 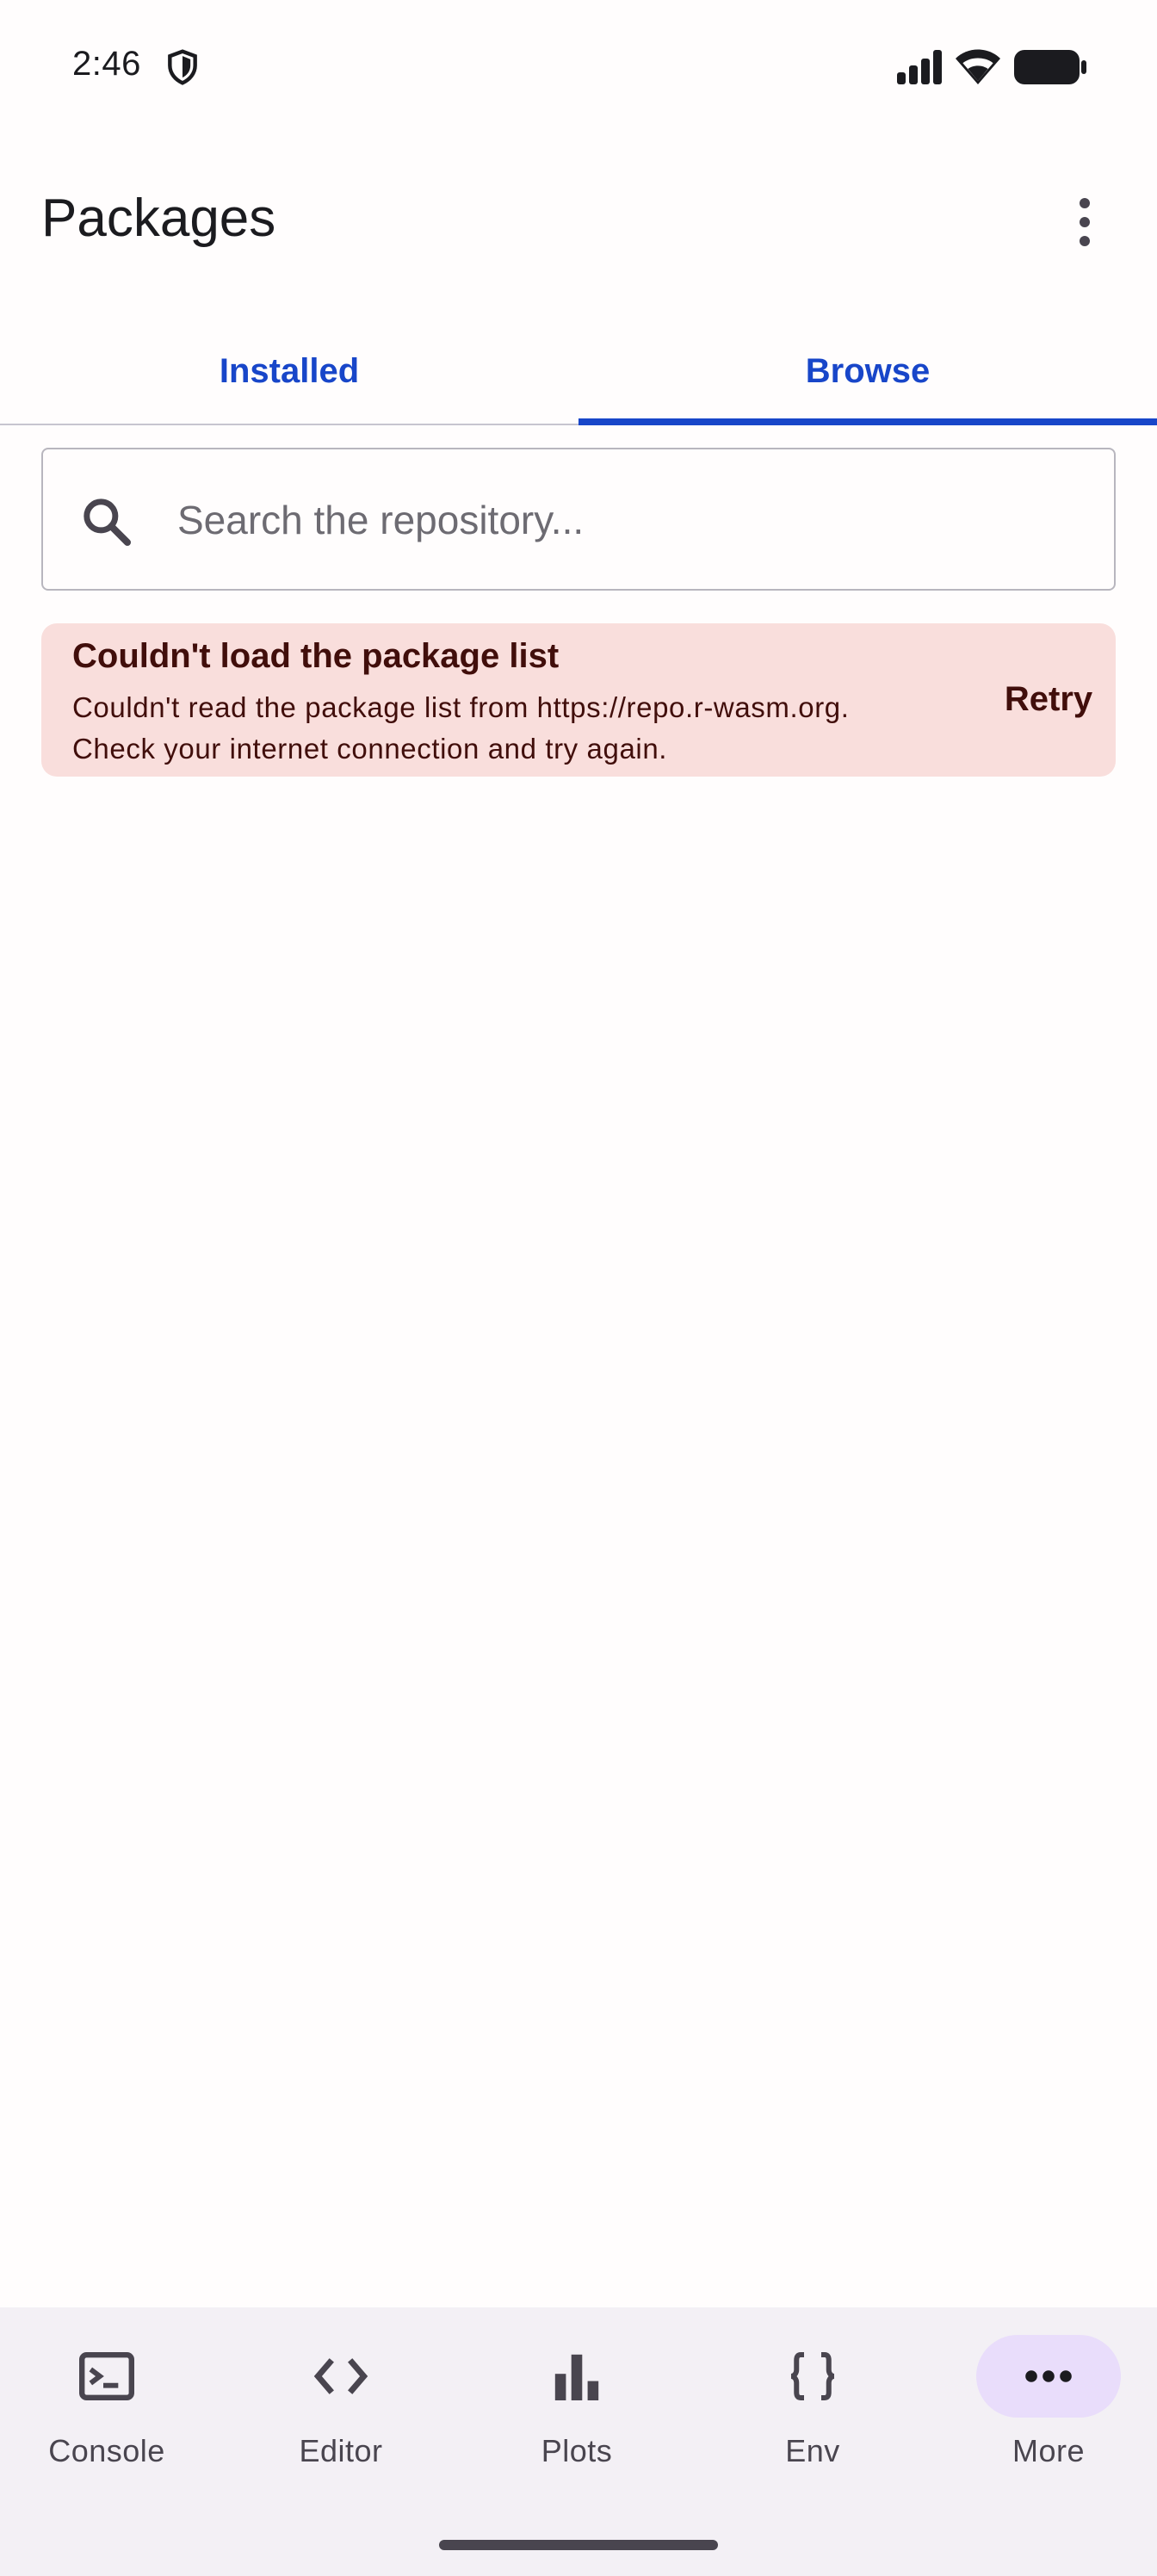 I want to click on error-title: Couldn't load the package list, so click(x=316, y=656).